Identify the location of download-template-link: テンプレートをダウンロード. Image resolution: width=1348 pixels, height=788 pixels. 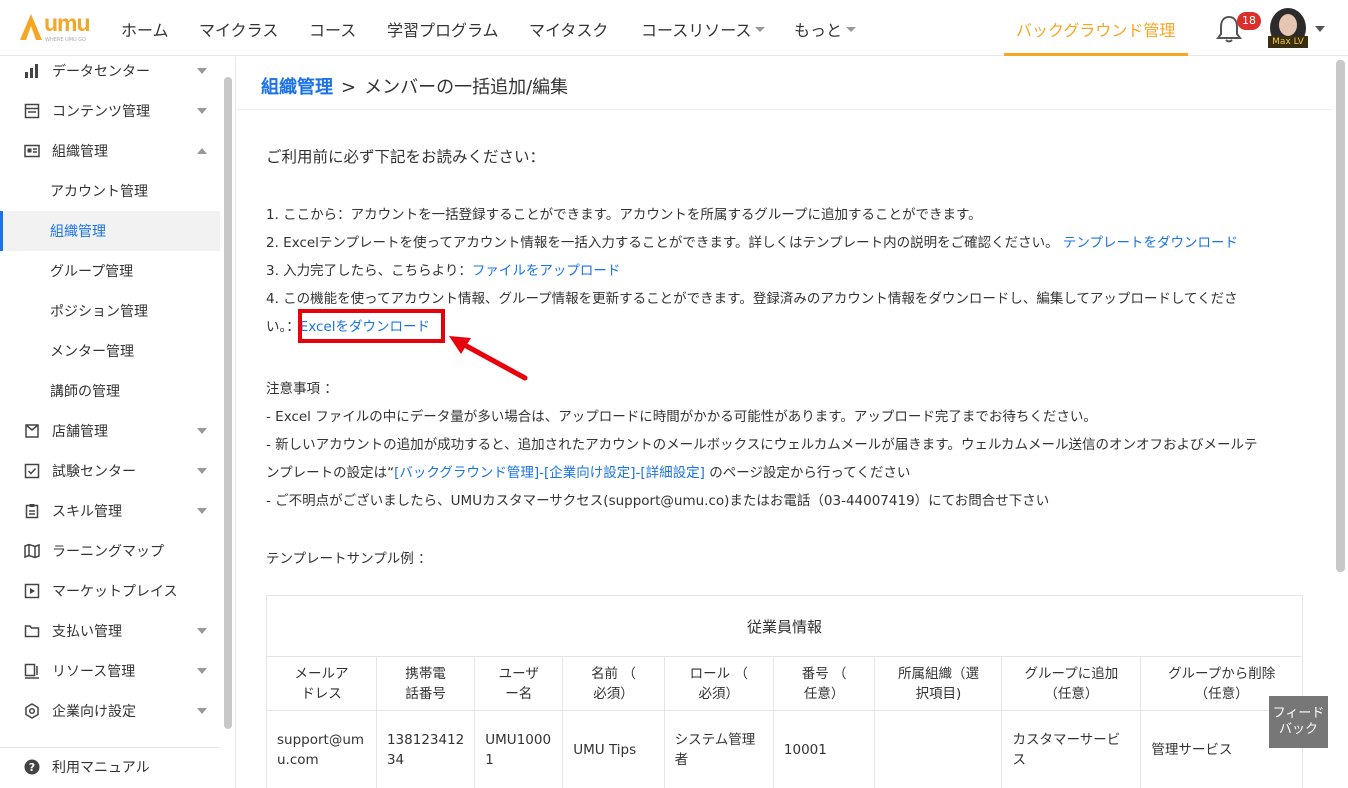
(1150, 243).